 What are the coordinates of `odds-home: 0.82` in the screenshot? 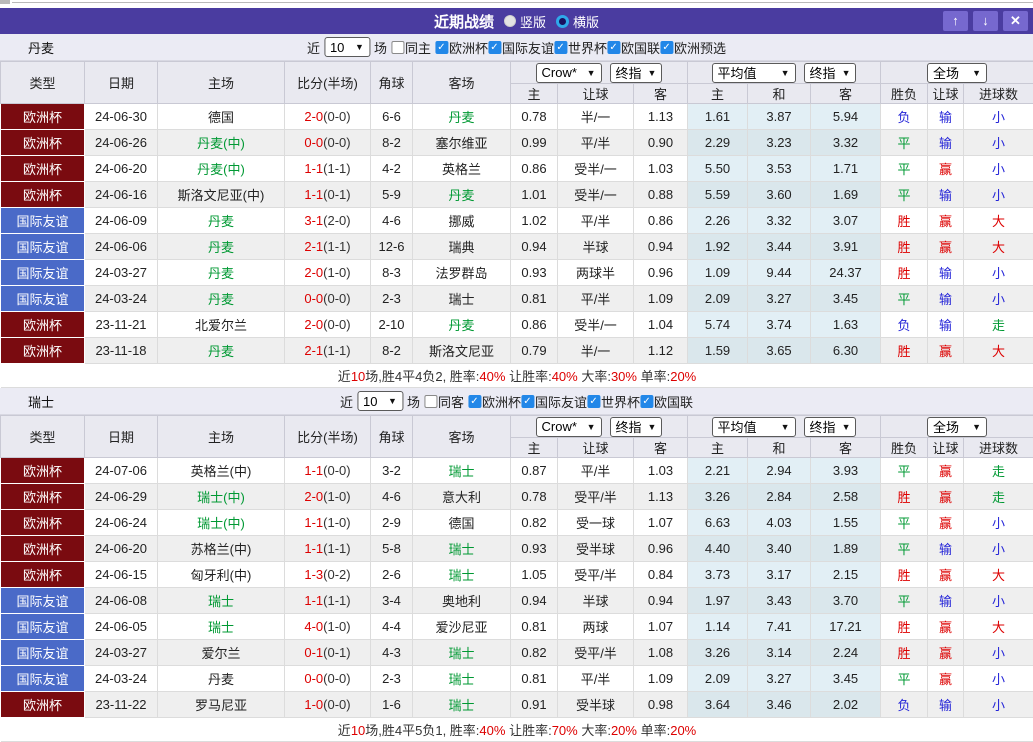 It's located at (534, 523).